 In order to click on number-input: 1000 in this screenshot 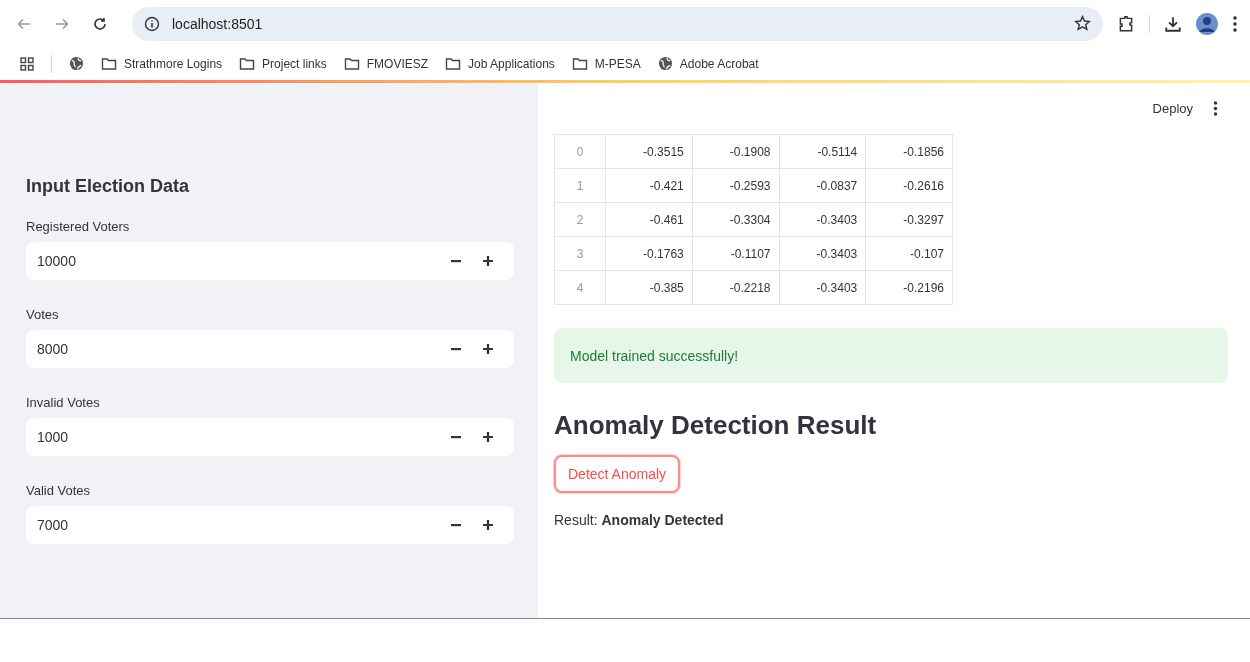, I will do `click(237, 437)`.